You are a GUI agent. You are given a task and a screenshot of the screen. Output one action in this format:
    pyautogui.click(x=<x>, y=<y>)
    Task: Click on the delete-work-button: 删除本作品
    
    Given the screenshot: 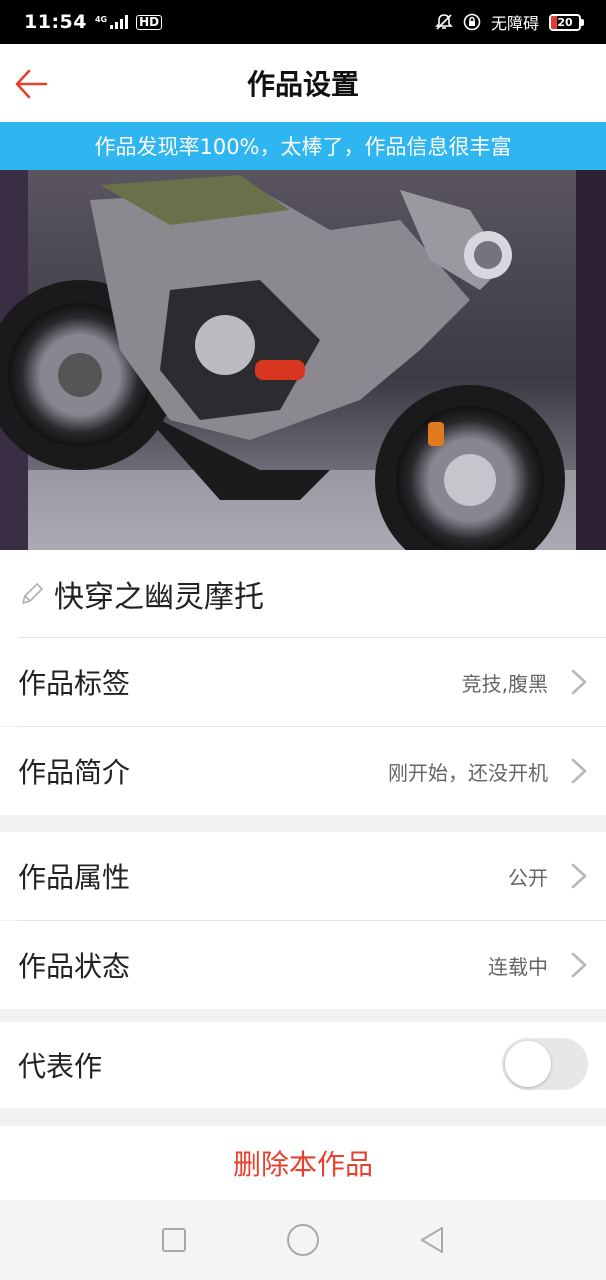 What is the action you would take?
    pyautogui.click(x=303, y=1163)
    